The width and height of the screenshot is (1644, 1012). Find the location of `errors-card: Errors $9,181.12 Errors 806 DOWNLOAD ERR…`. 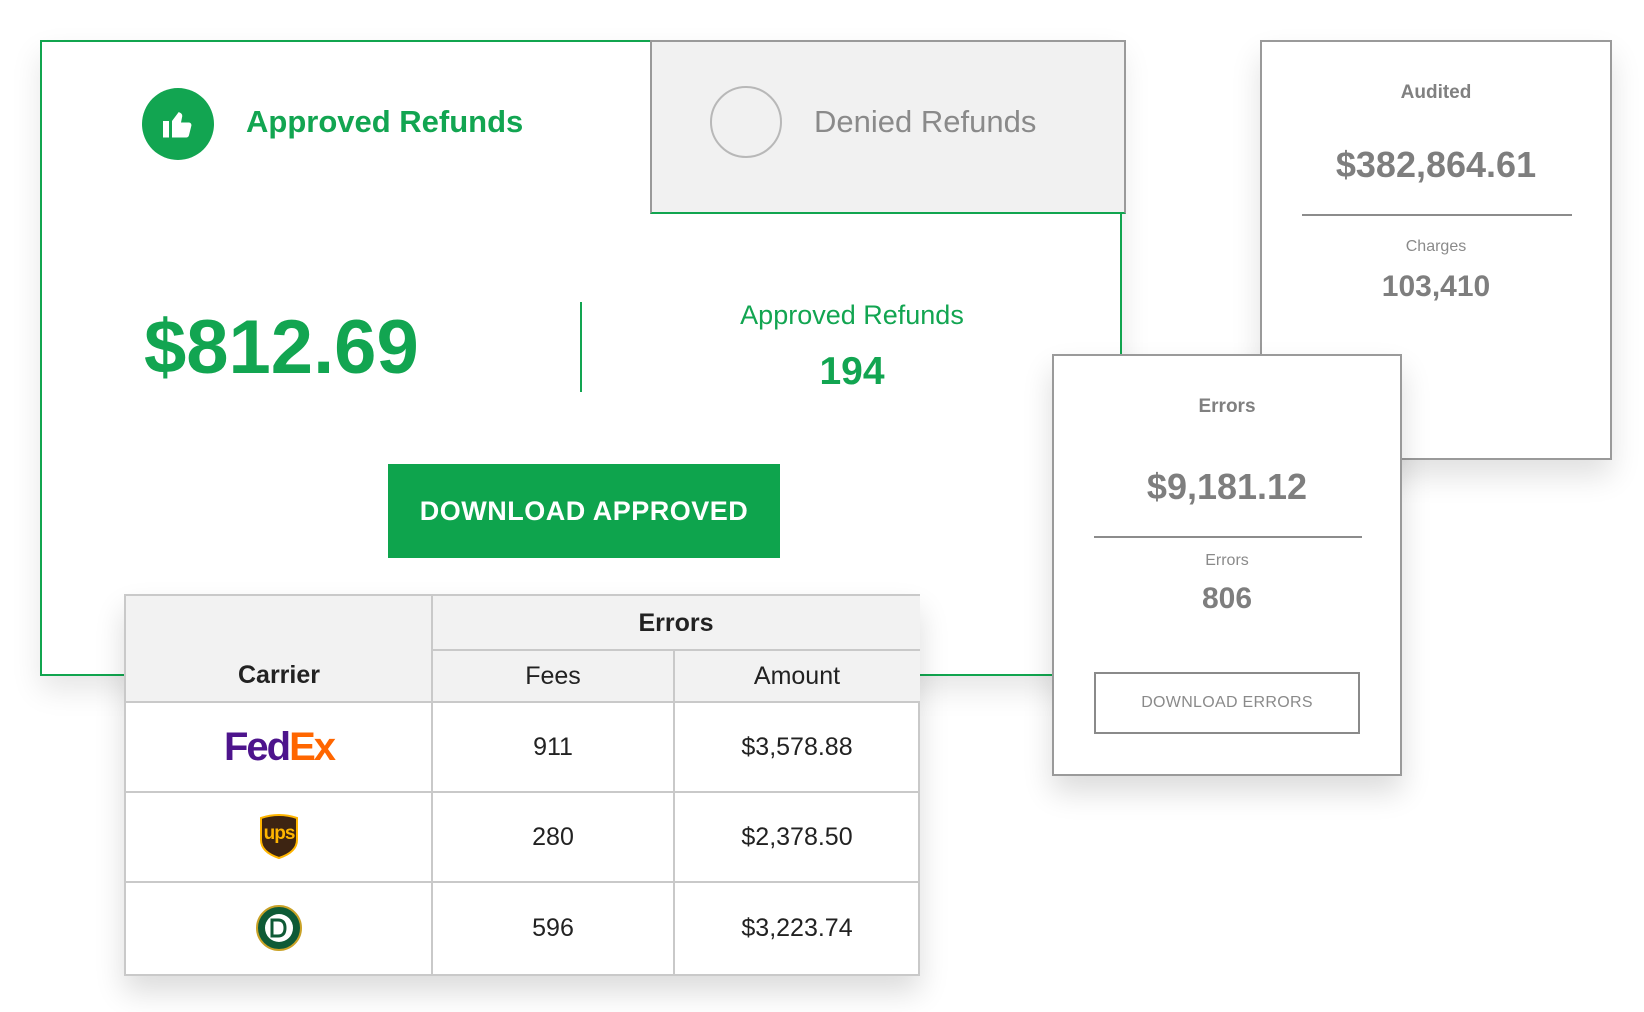

errors-card: Errors $9,181.12 Errors 806 DOWNLOAD ERR… is located at coordinates (1227, 565).